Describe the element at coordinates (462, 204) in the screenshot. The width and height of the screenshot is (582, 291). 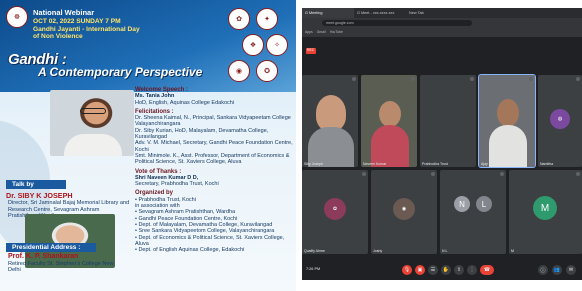
I see `participant-avatar: N` at that location.